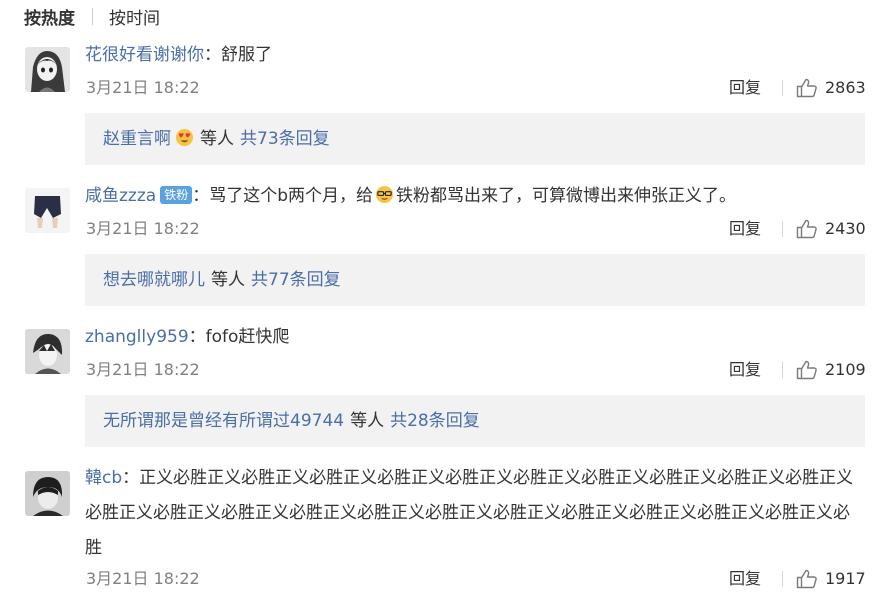  What do you see at coordinates (435, 421) in the screenshot?
I see `reply-count: 共28条回复` at bounding box center [435, 421].